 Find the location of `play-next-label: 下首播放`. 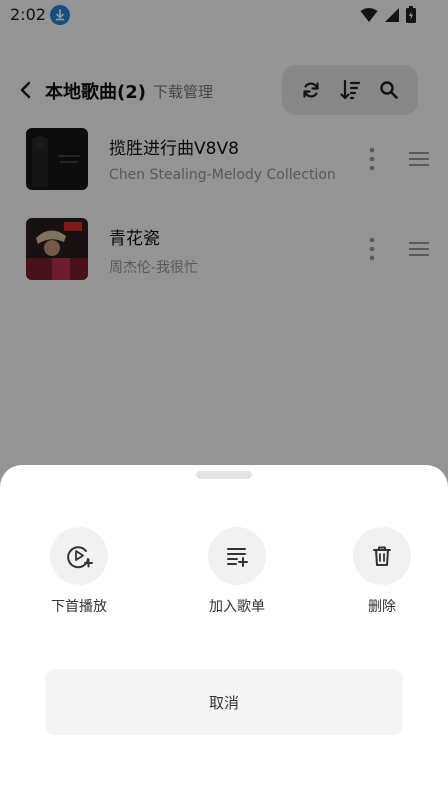

play-next-label: 下首播放 is located at coordinates (79, 607).